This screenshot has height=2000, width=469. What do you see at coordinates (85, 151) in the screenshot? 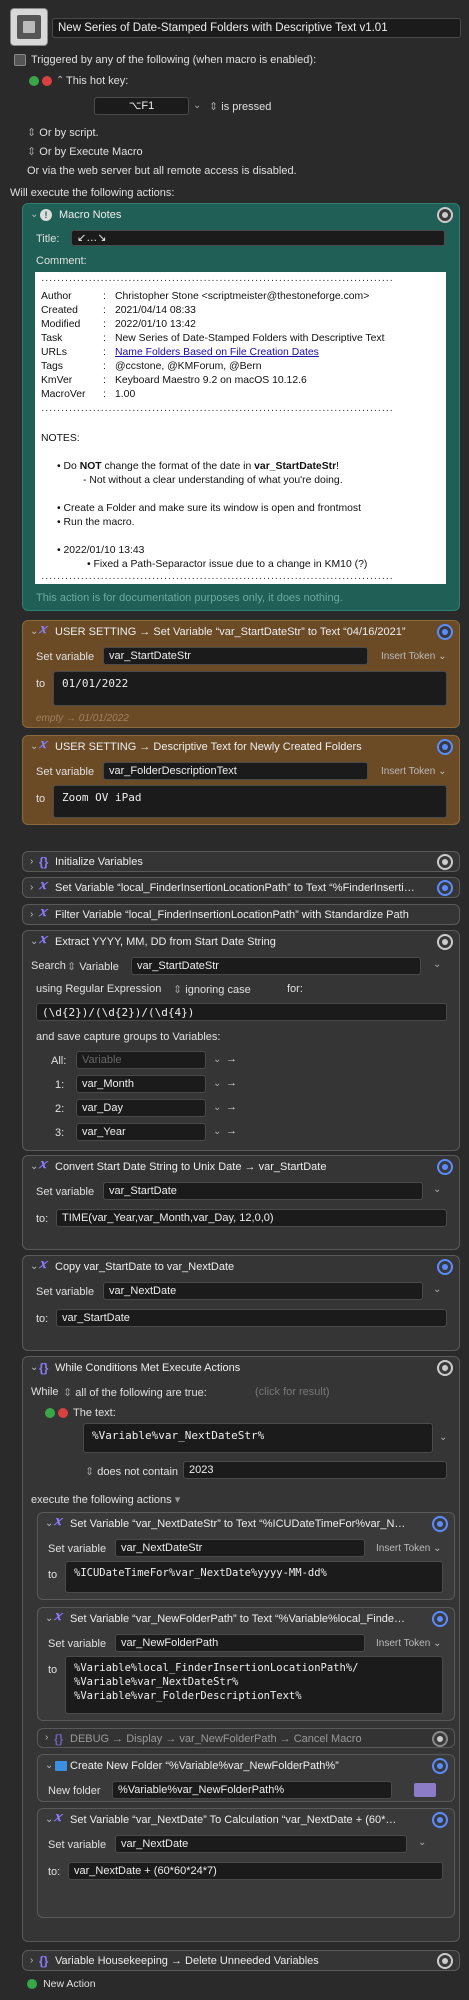
I see `by-execute-label: ⇕ Or by Execute Macro` at bounding box center [85, 151].